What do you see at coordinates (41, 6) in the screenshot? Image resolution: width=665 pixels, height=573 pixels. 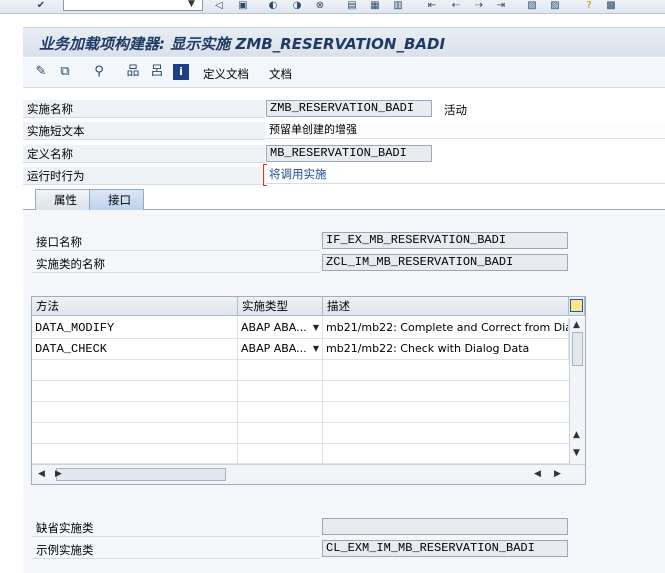 I see `check-icon: ✔` at bounding box center [41, 6].